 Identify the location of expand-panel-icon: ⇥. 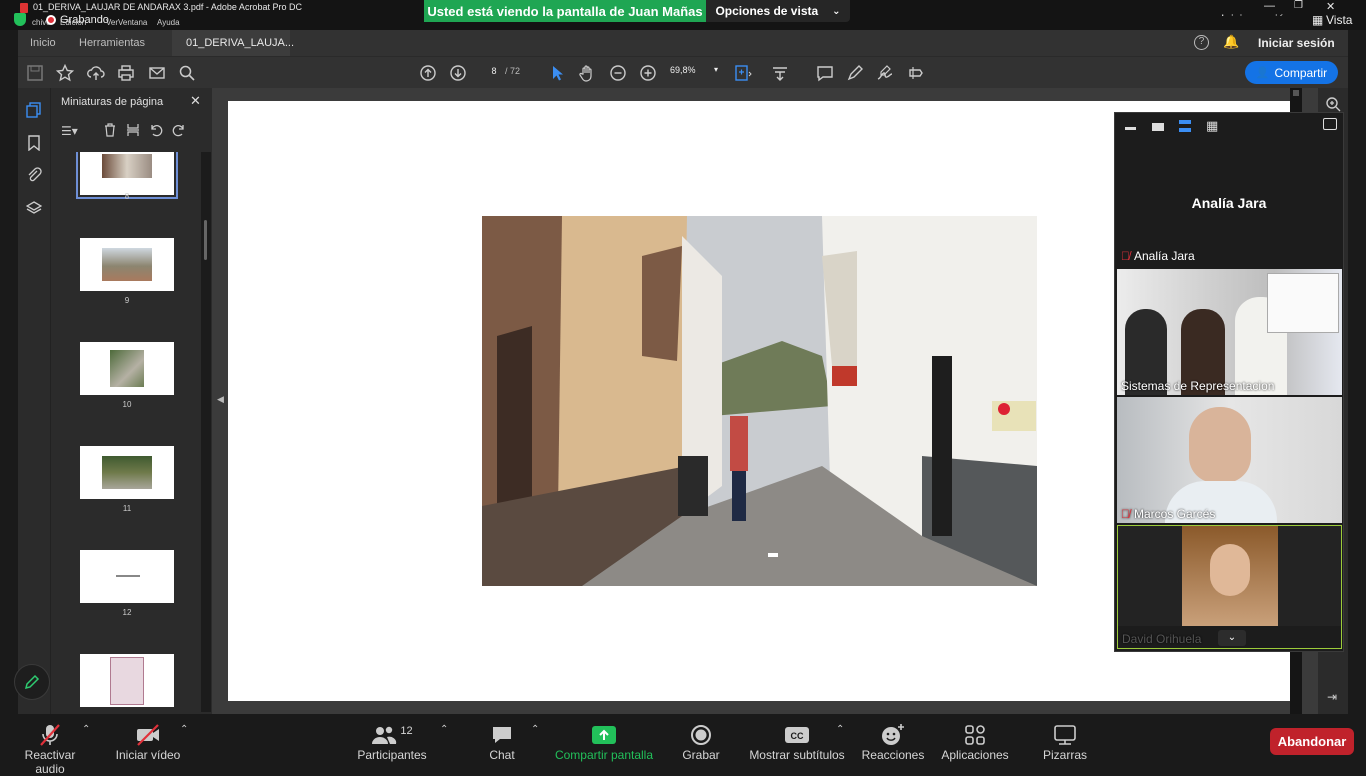
(1332, 697).